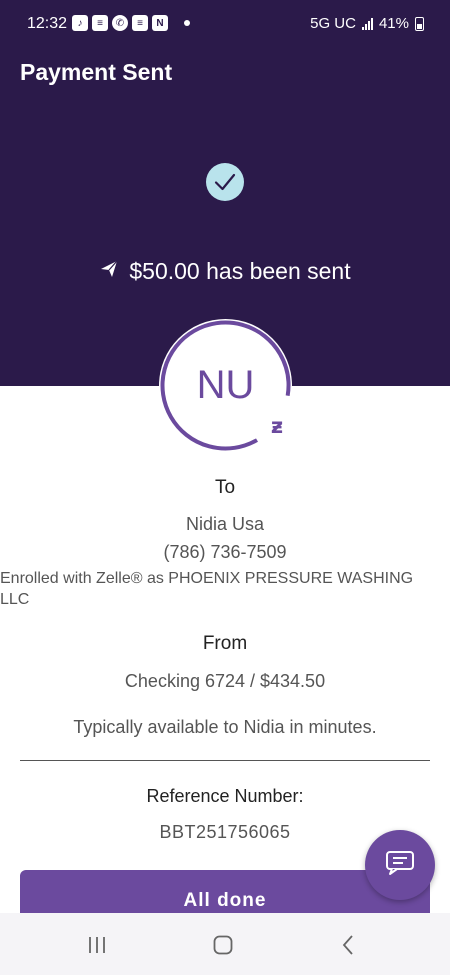 This screenshot has height=975, width=450. I want to click on home-icon, so click(223, 945).